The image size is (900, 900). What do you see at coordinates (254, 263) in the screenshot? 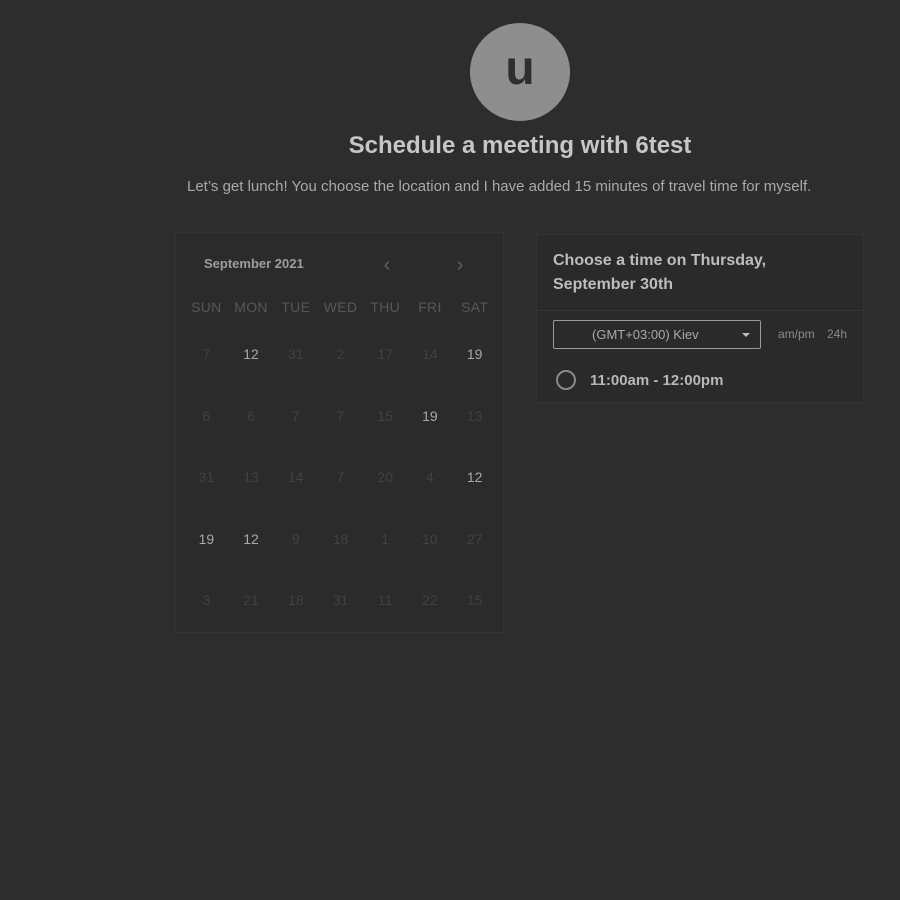
I see `calendar-month-label: September 2021` at bounding box center [254, 263].